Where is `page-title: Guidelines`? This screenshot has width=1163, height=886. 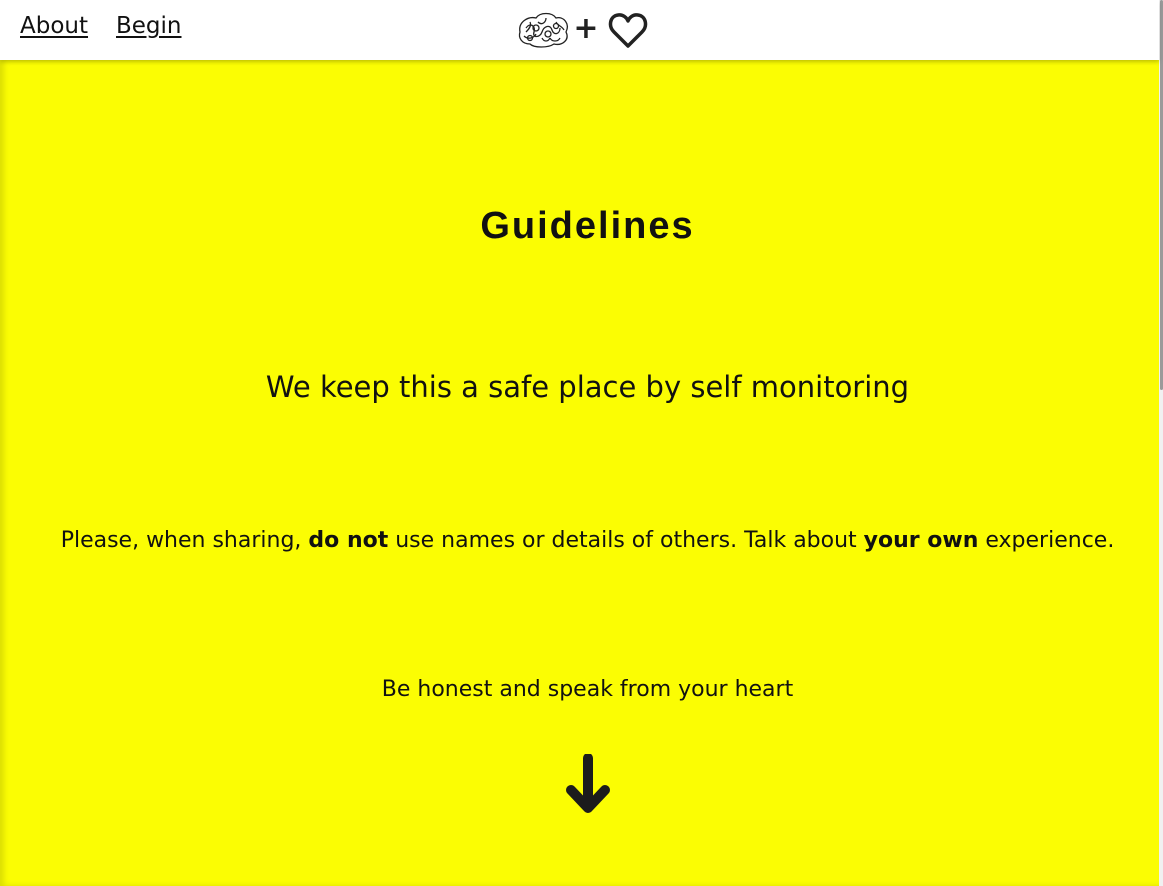 page-title: Guidelines is located at coordinates (587, 226).